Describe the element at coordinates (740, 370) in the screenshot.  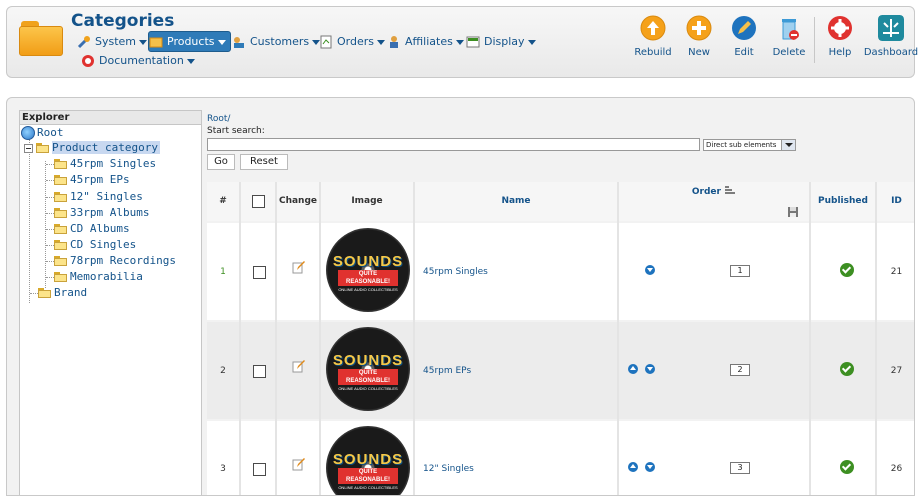
I see `order-input: 2` at that location.